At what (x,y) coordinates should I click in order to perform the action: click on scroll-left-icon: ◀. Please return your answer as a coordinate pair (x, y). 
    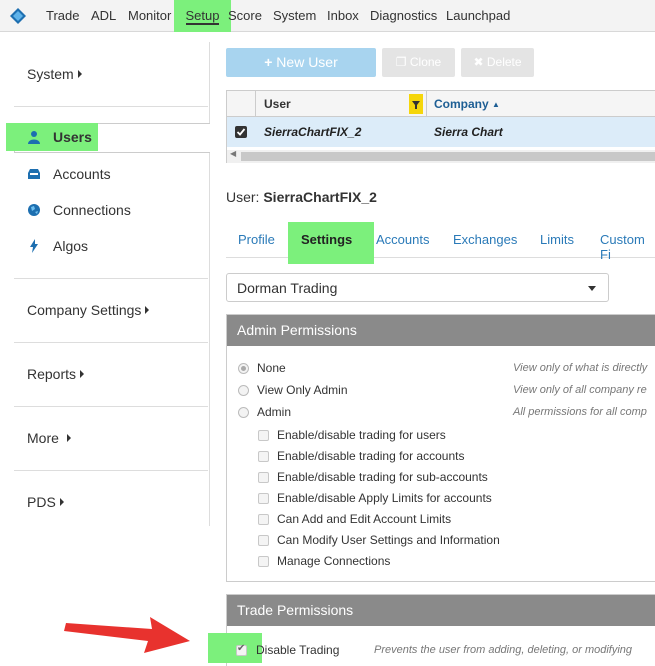
    Looking at the image, I should click on (233, 153).